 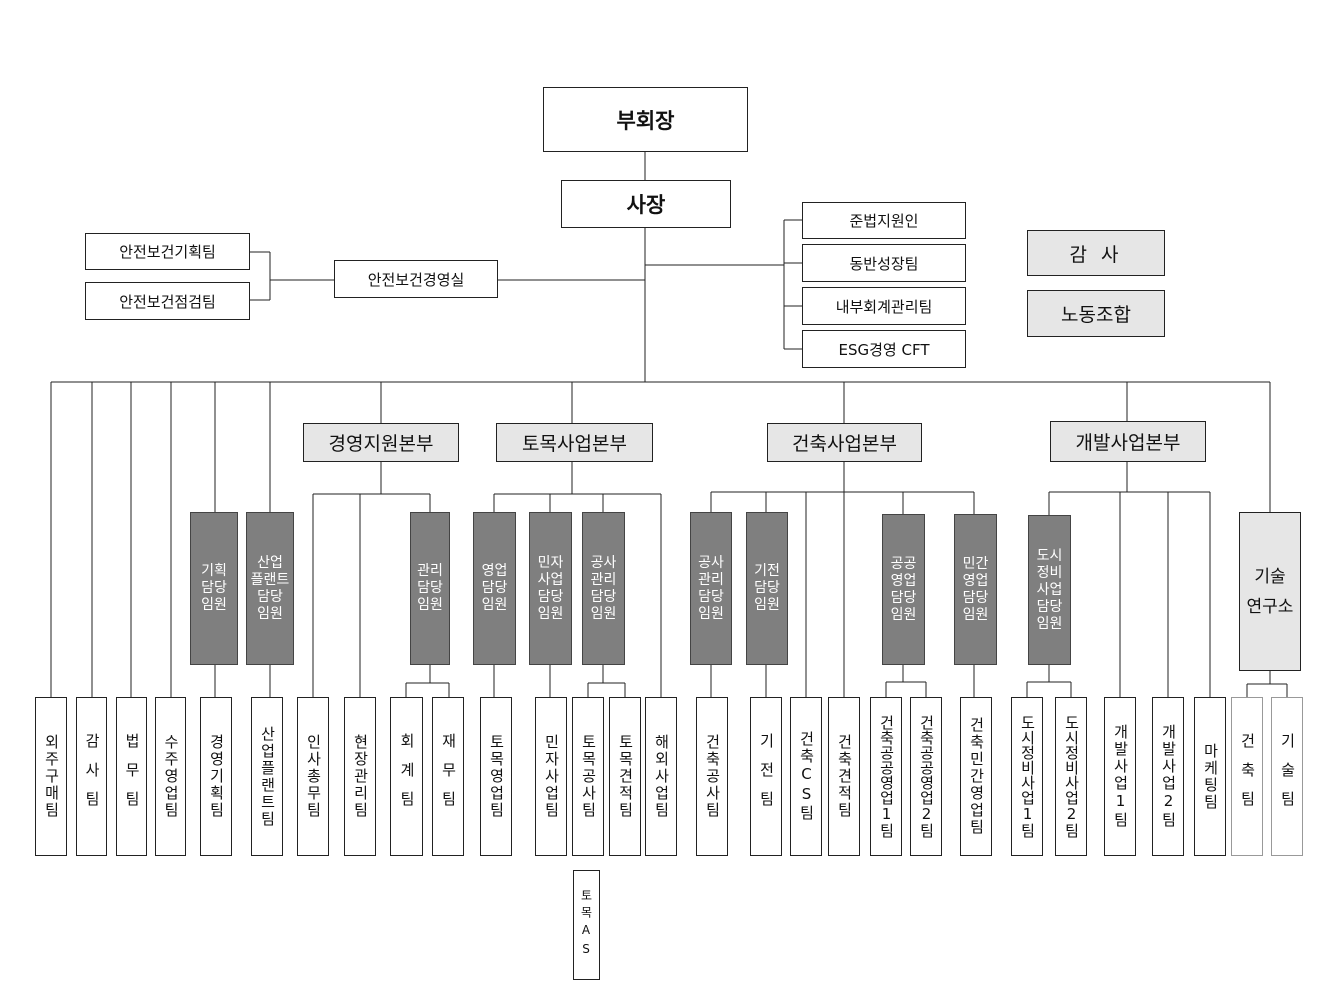 I want to click on team-industrial-plant: 산업플랜트팀, so click(x=267, y=776).